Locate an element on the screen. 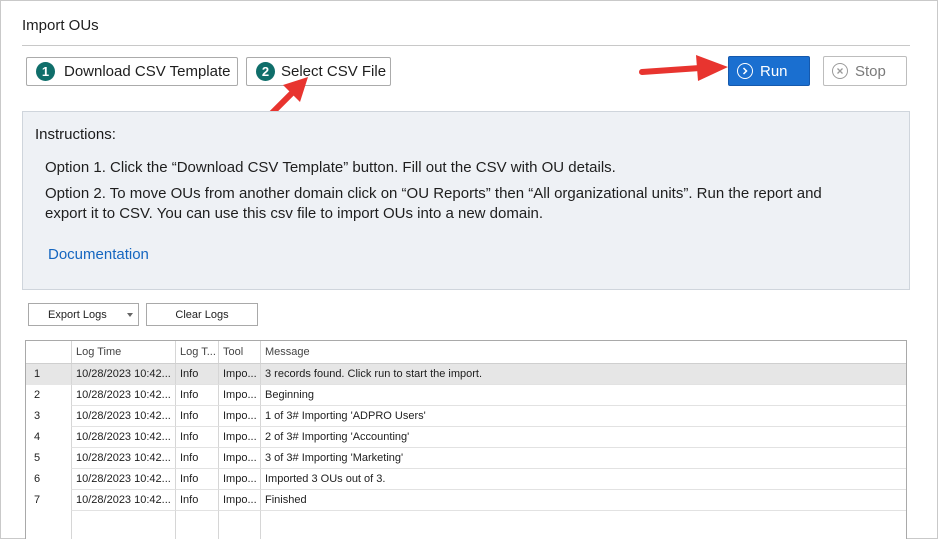 This screenshot has height=539, width=938. message-cell: Beginning is located at coordinates (583, 395).